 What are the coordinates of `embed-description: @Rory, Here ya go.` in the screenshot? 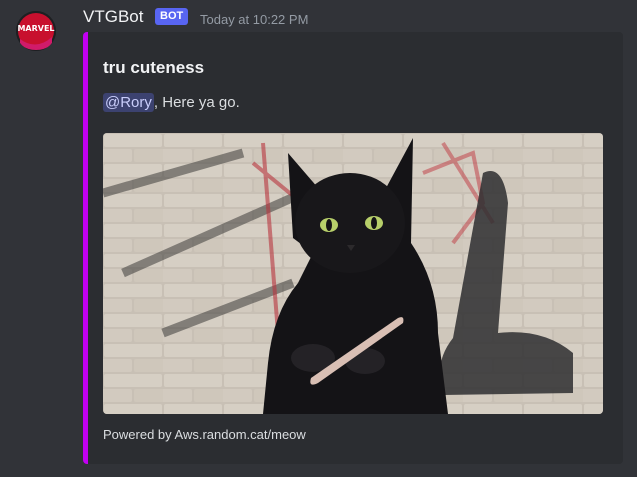 It's located at (171, 103).